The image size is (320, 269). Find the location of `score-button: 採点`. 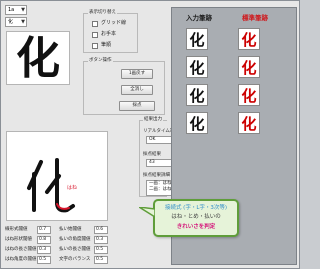

score-button: 採点 is located at coordinates (137, 106).